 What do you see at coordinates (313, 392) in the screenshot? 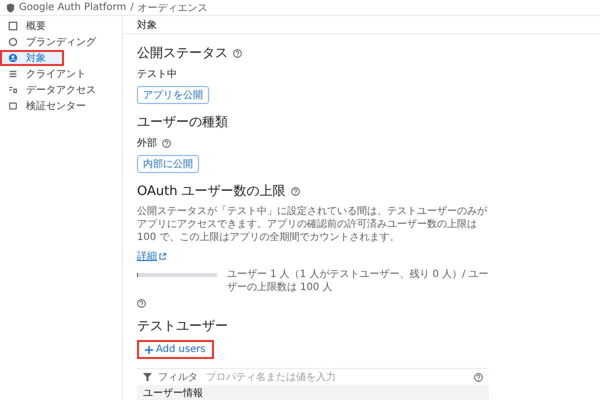
I see `column-header: ユーザー情報` at bounding box center [313, 392].